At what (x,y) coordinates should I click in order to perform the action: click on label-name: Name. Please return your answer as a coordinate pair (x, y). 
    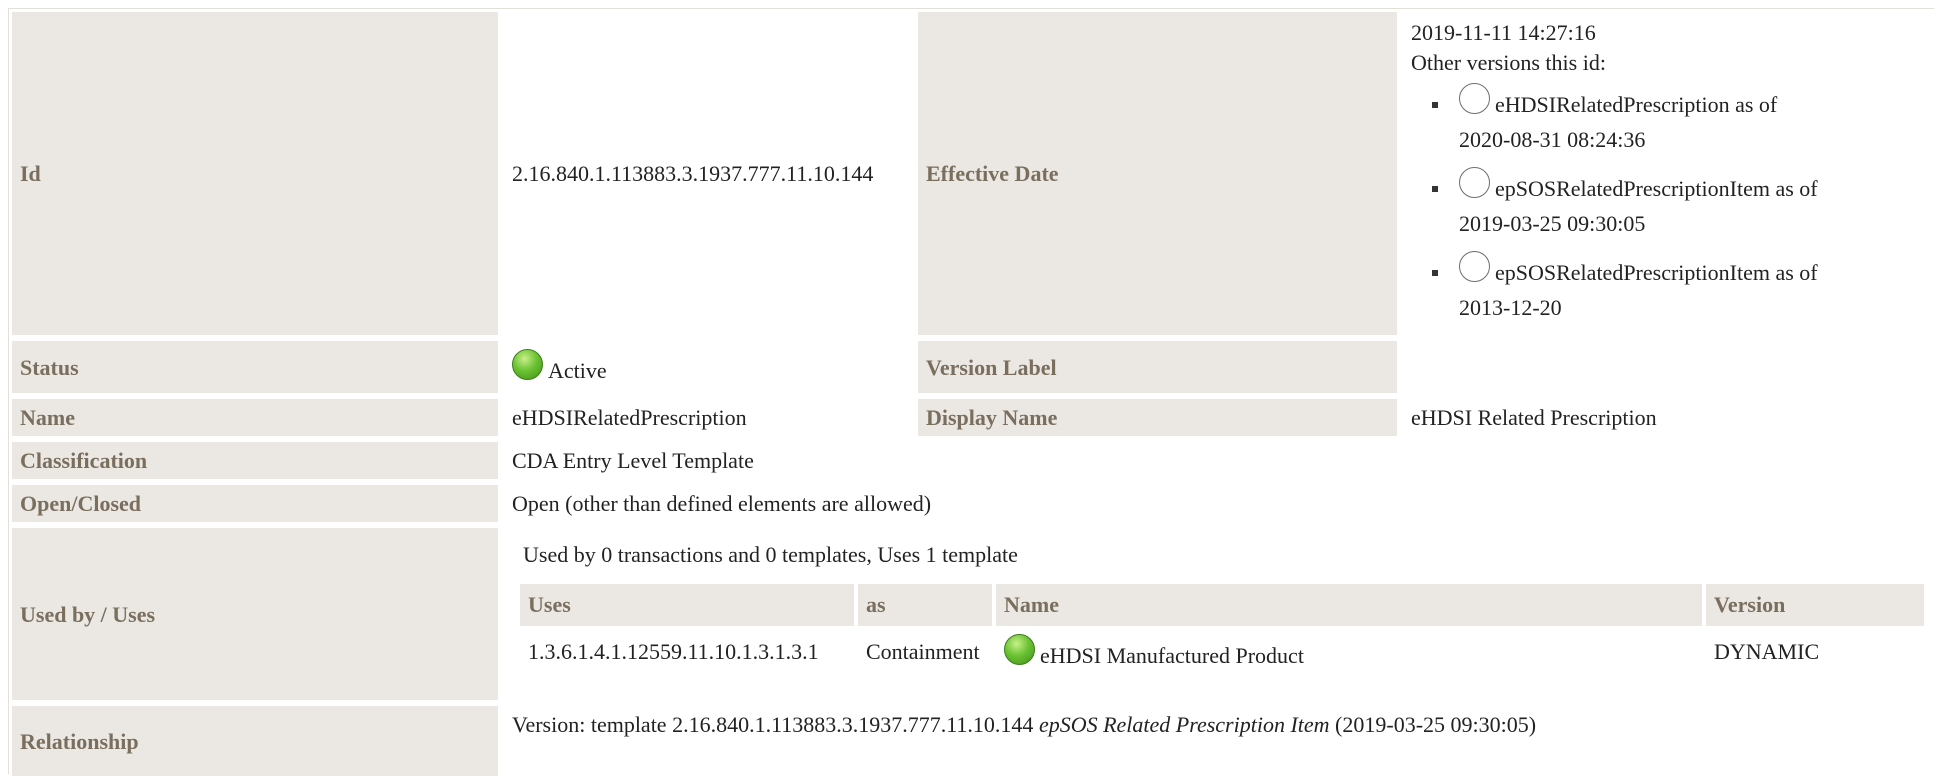
    Looking at the image, I should click on (255, 418).